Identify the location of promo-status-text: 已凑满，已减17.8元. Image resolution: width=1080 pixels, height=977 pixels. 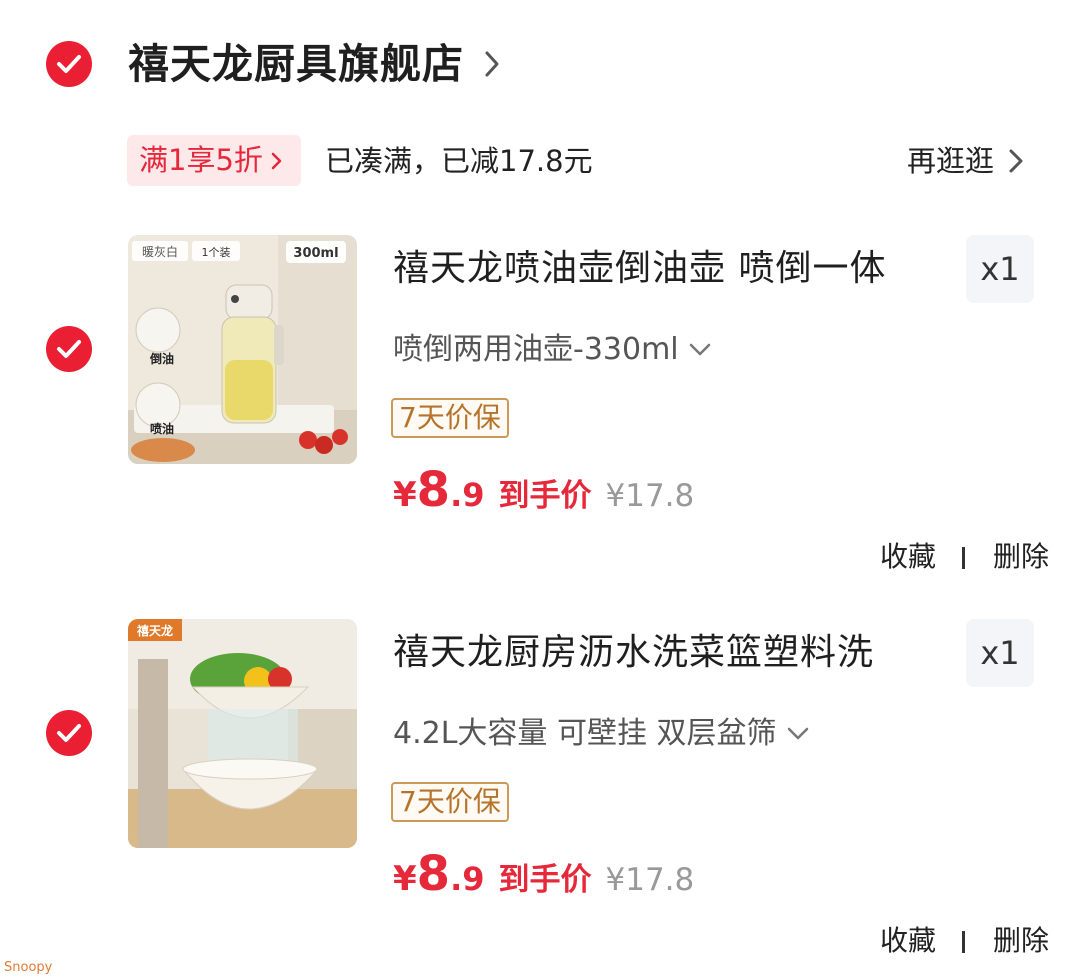
(459, 161).